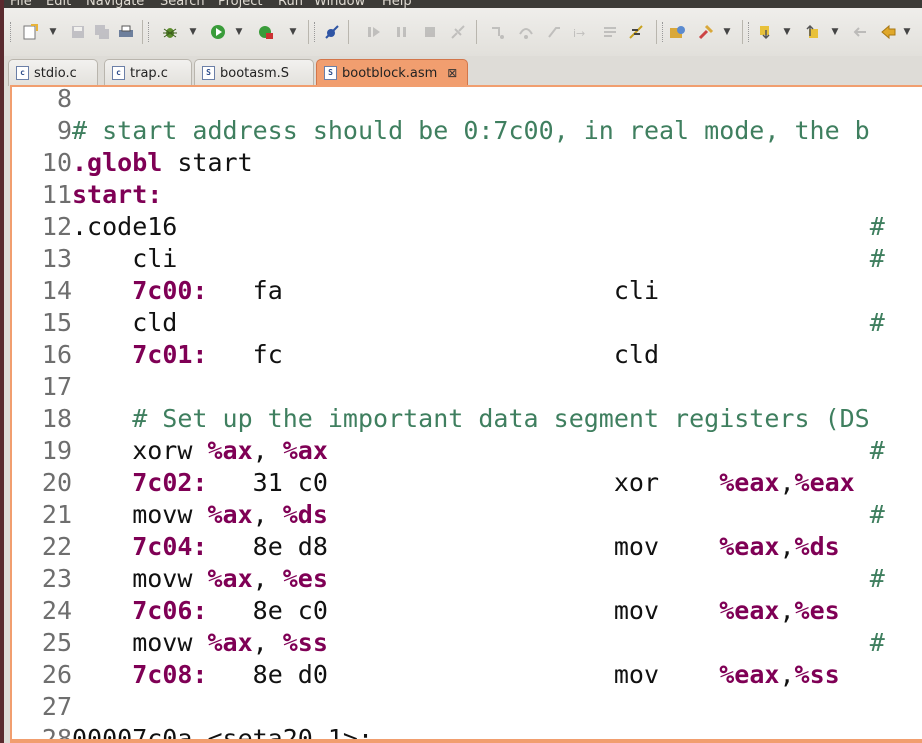  What do you see at coordinates (58, 4) in the screenshot?
I see `menu-edit: Edit` at bounding box center [58, 4].